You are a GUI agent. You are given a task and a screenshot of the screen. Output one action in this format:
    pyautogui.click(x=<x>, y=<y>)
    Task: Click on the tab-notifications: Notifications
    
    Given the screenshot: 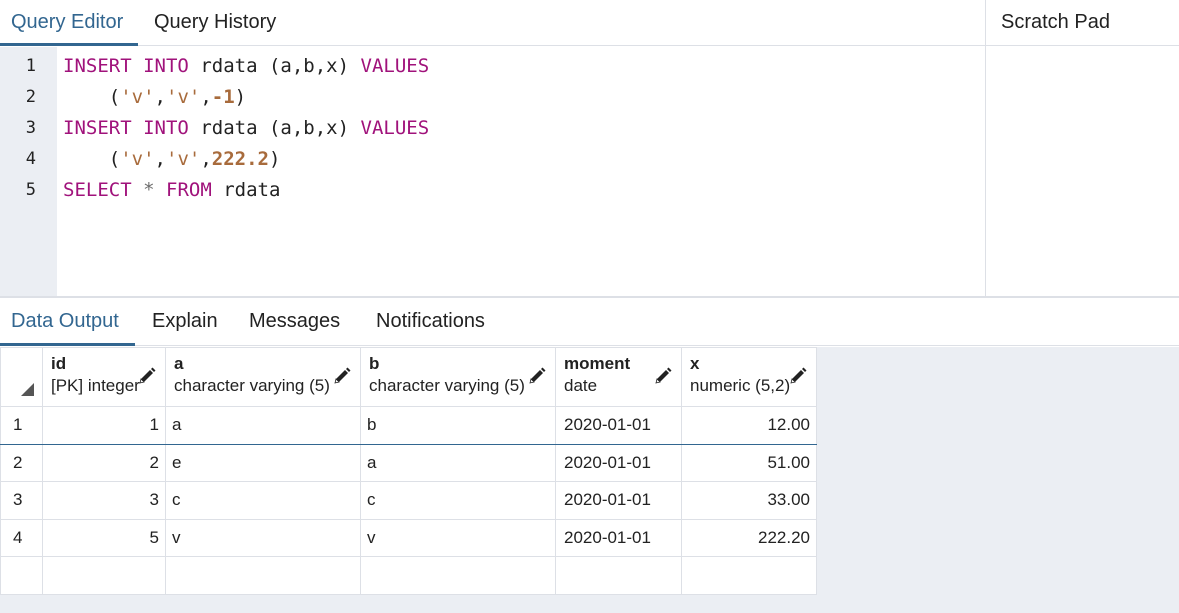 What is the action you would take?
    pyautogui.click(x=430, y=322)
    